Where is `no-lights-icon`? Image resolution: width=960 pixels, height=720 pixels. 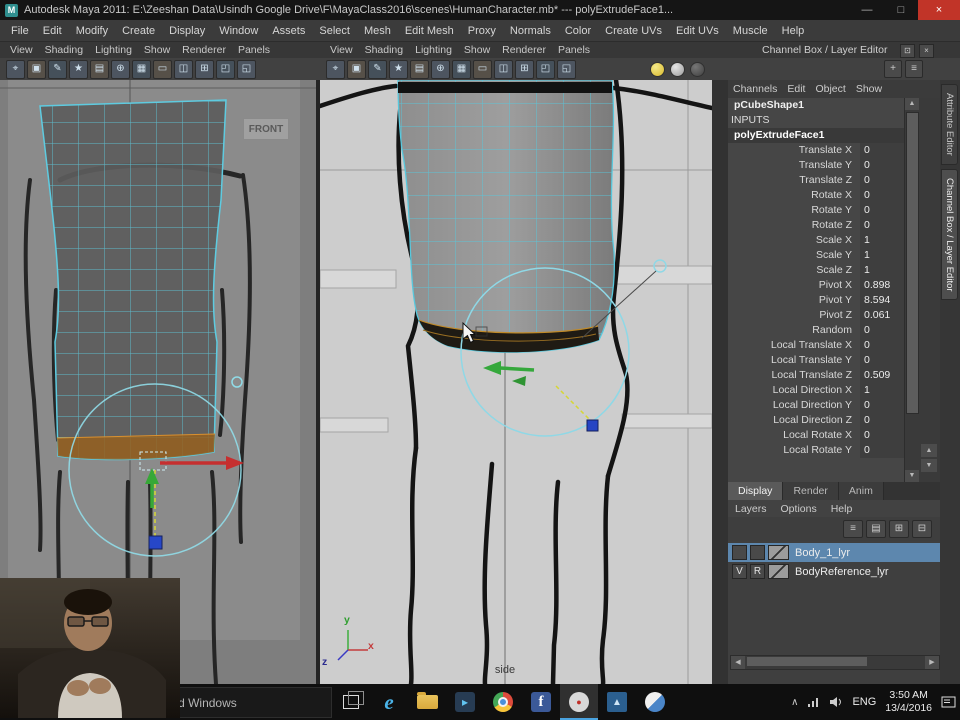 no-lights-icon is located at coordinates (697, 69).